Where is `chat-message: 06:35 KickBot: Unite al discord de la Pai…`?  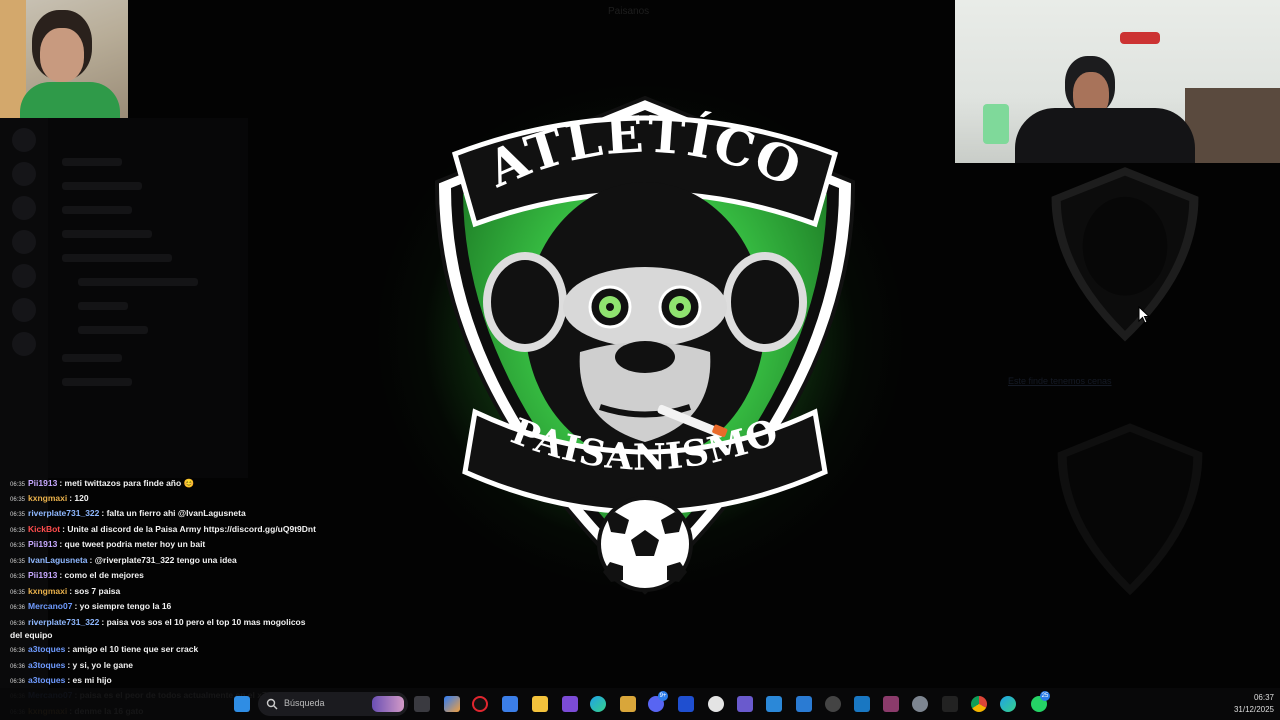 chat-message: 06:35 KickBot: Unite al discord de la Pai… is located at coordinates (163, 530).